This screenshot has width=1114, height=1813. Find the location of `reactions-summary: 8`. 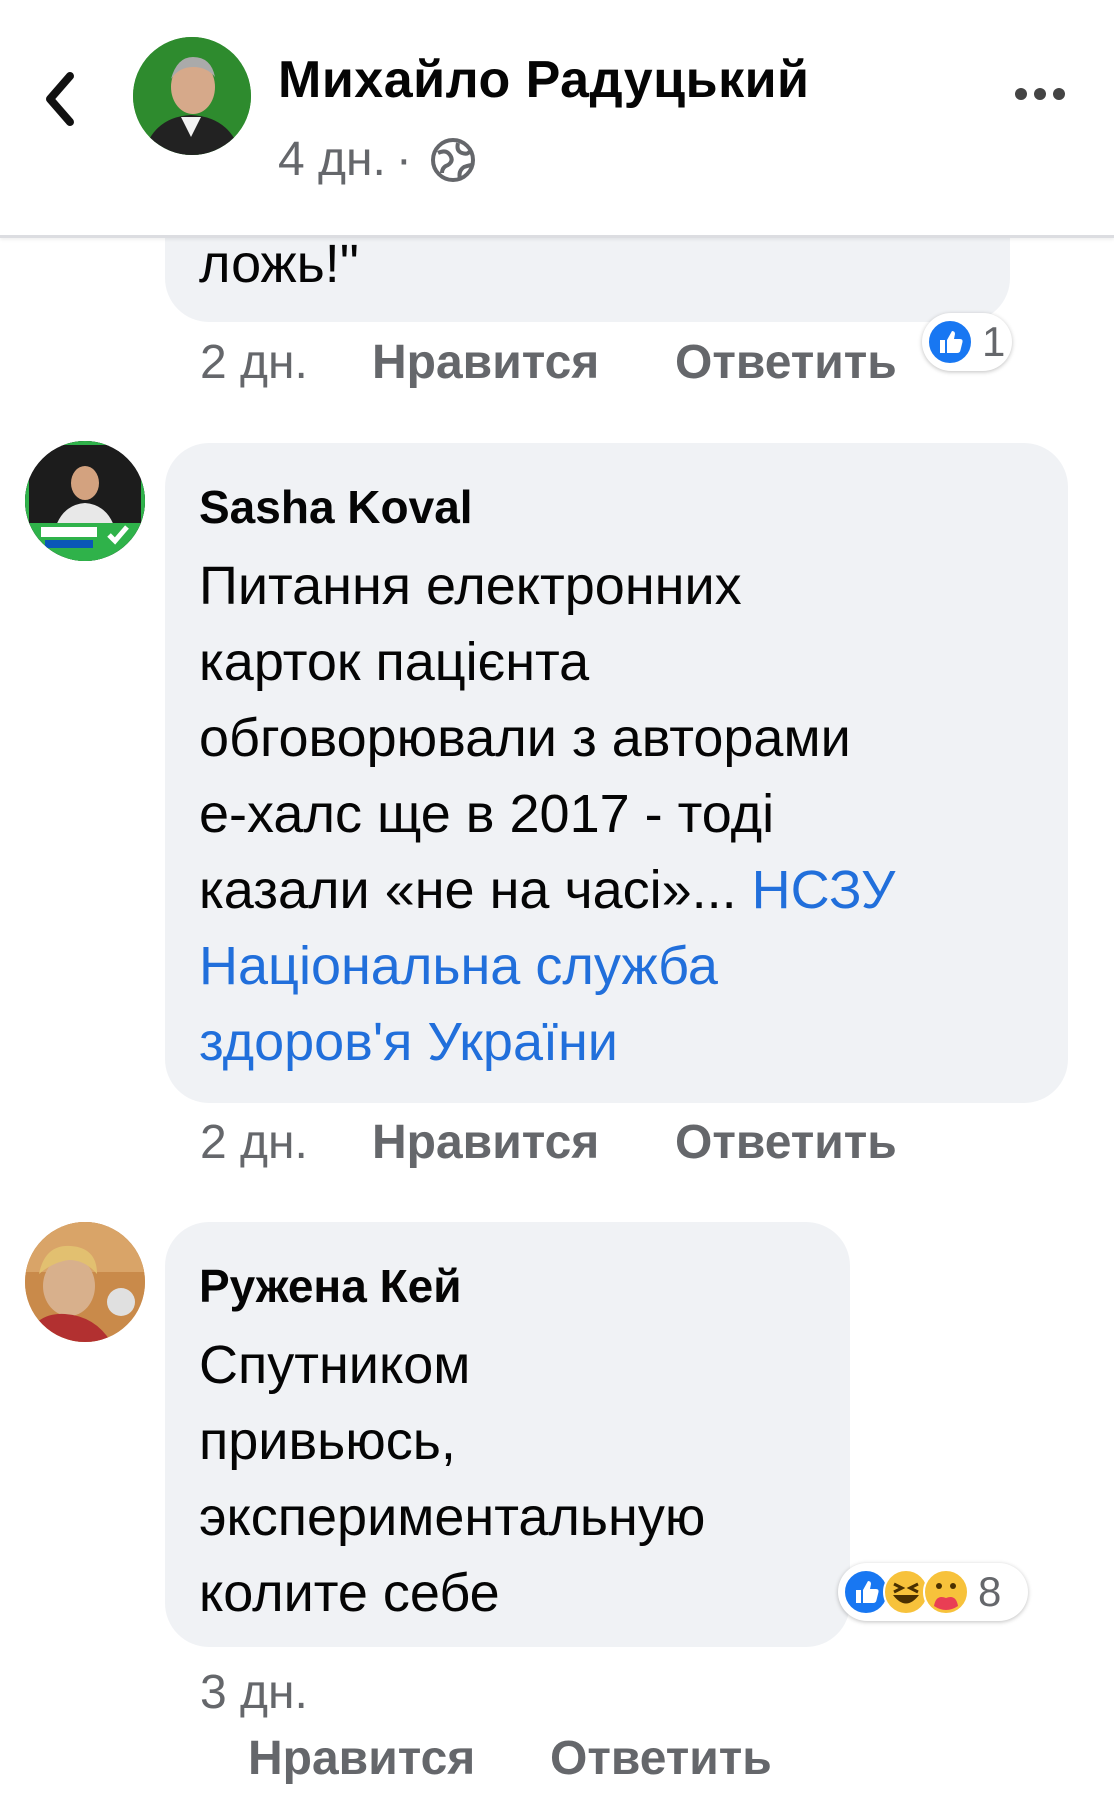

reactions-summary: 8 is located at coordinates (933, 1592).